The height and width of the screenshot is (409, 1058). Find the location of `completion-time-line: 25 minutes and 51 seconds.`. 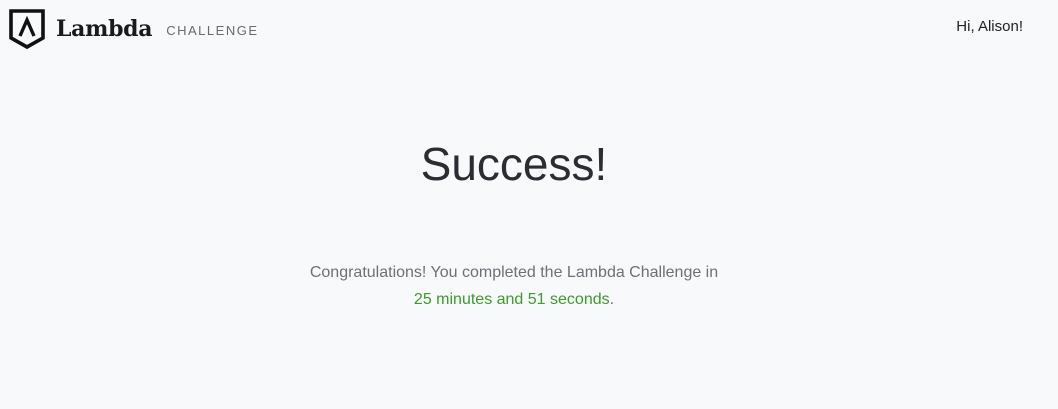

completion-time-line: 25 minutes and 51 seconds. is located at coordinates (514, 299).